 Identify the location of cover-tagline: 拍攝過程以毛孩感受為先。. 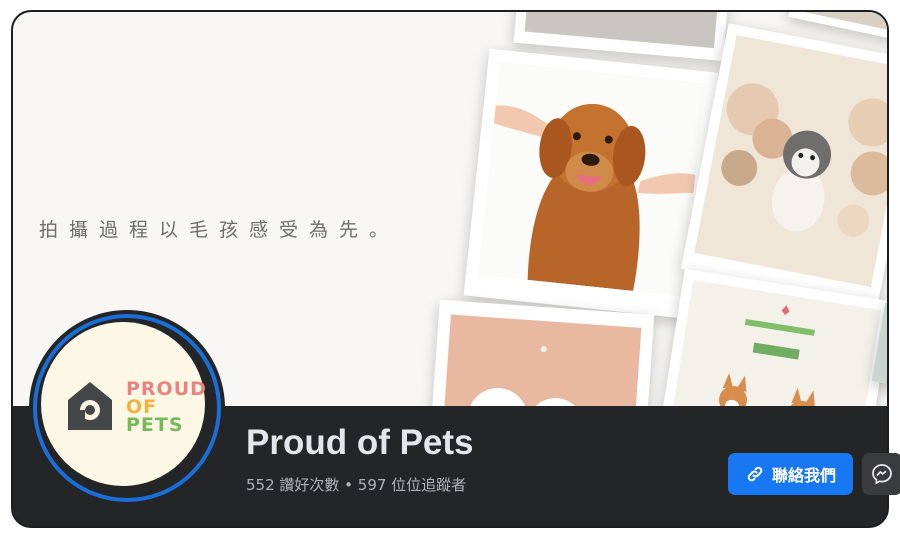
(219, 230).